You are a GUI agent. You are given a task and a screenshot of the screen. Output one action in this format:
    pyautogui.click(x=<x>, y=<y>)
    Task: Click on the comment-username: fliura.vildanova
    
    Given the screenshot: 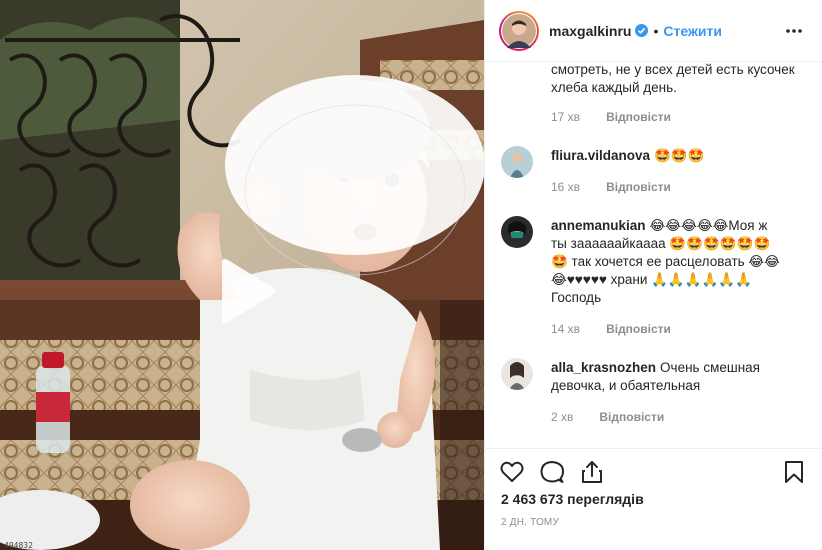 What is the action you would take?
    pyautogui.click(x=600, y=155)
    